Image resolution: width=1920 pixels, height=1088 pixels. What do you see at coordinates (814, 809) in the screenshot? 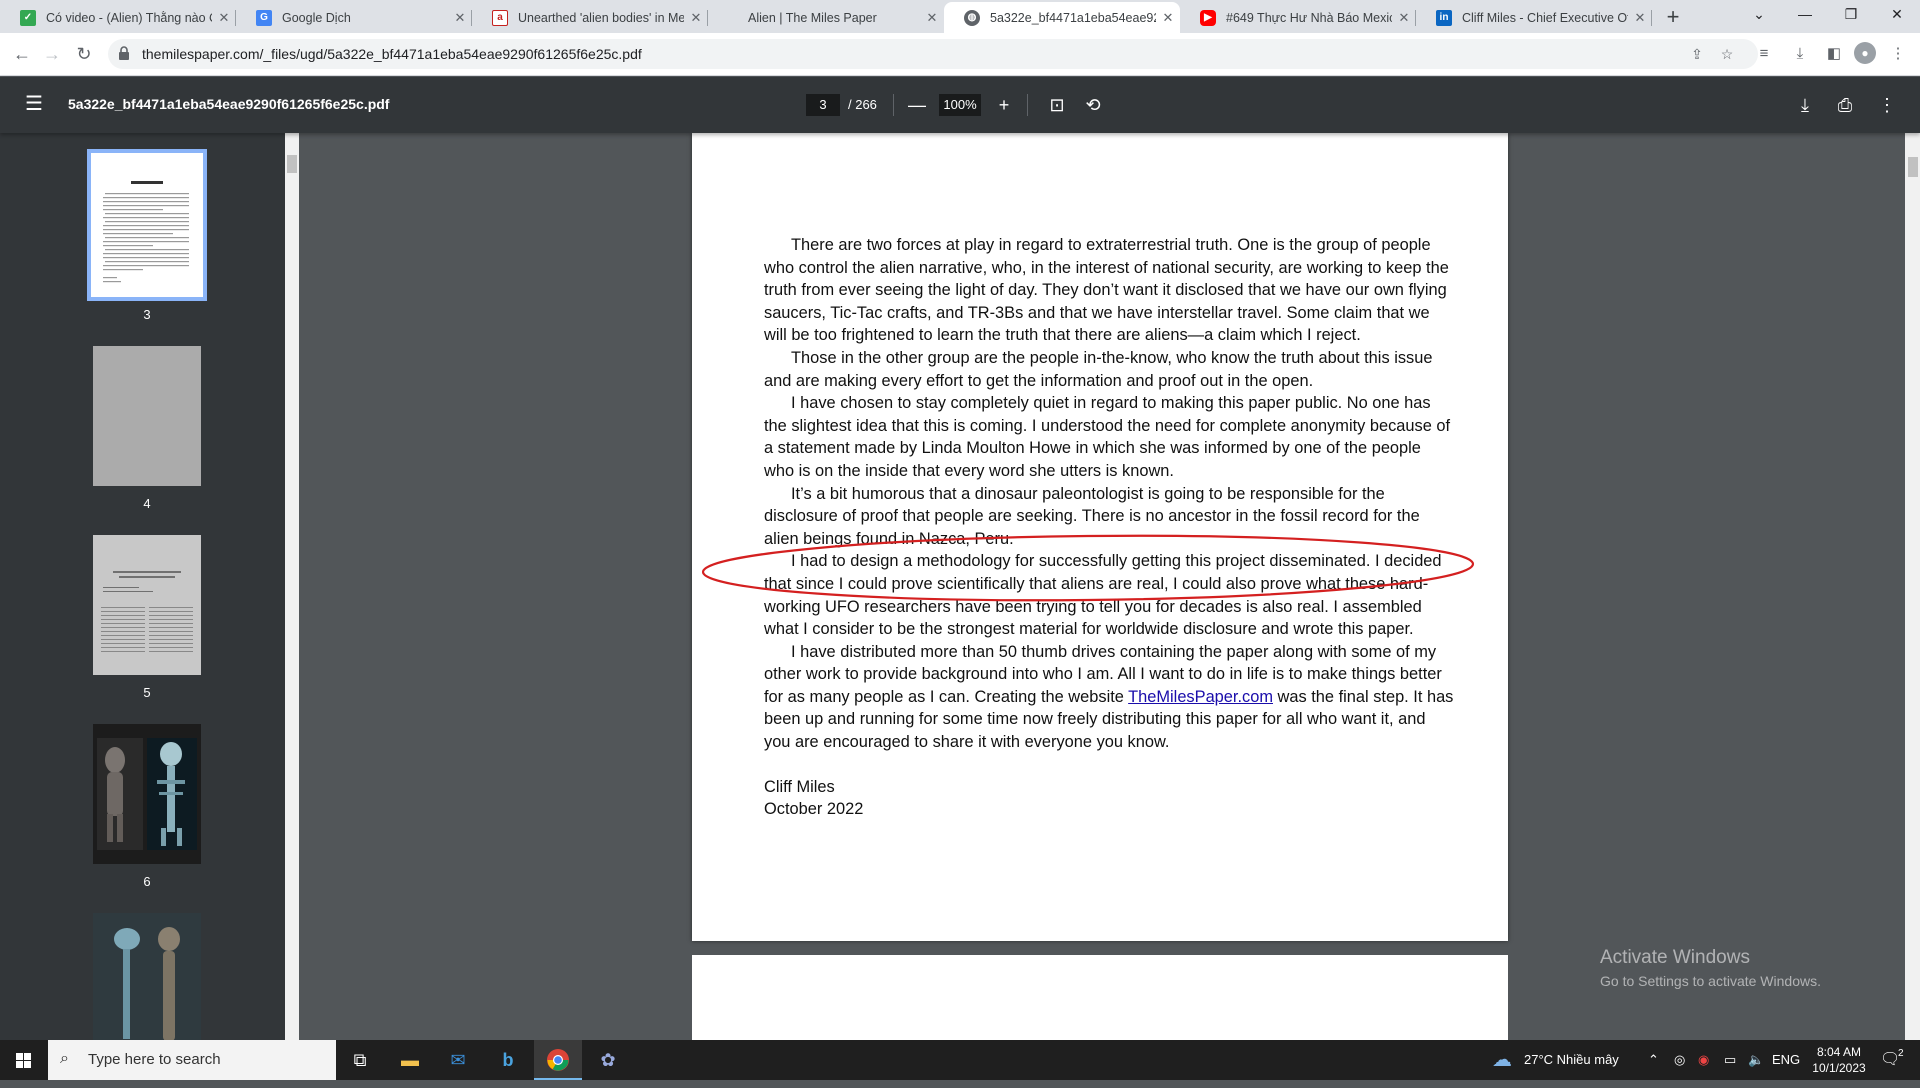
I see `signature-date: October 2022` at bounding box center [814, 809].